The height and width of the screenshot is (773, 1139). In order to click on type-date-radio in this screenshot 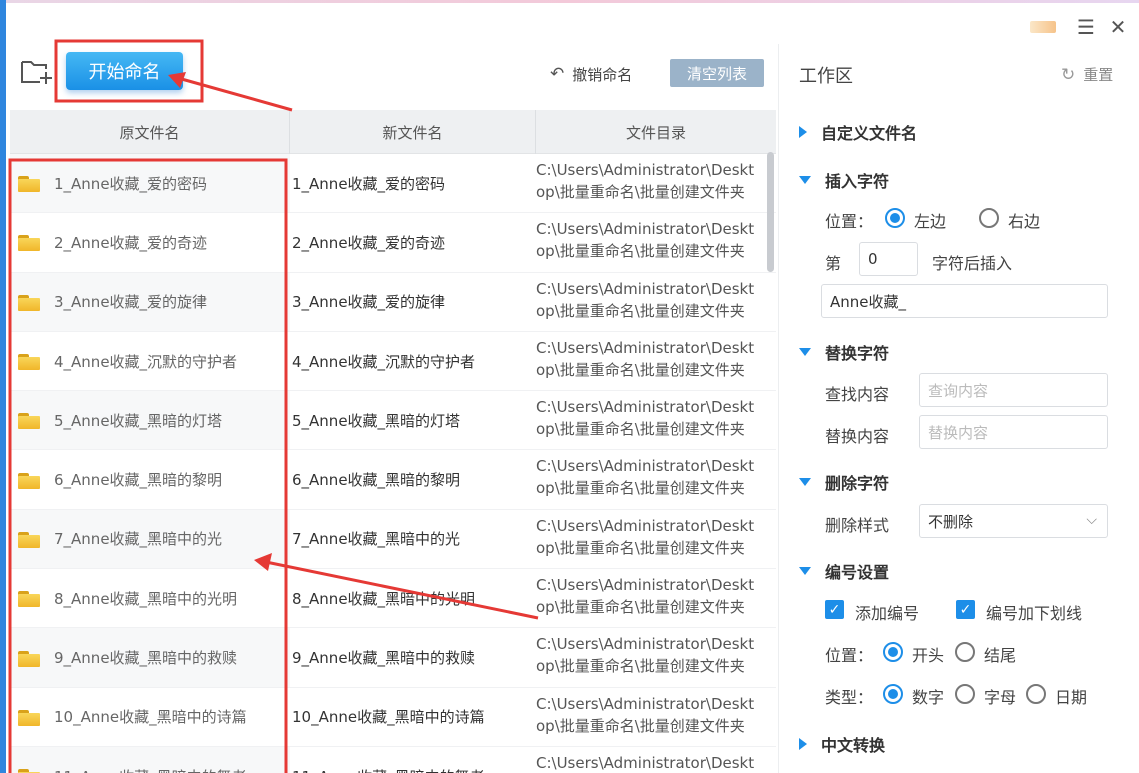, I will do `click(1036, 694)`.